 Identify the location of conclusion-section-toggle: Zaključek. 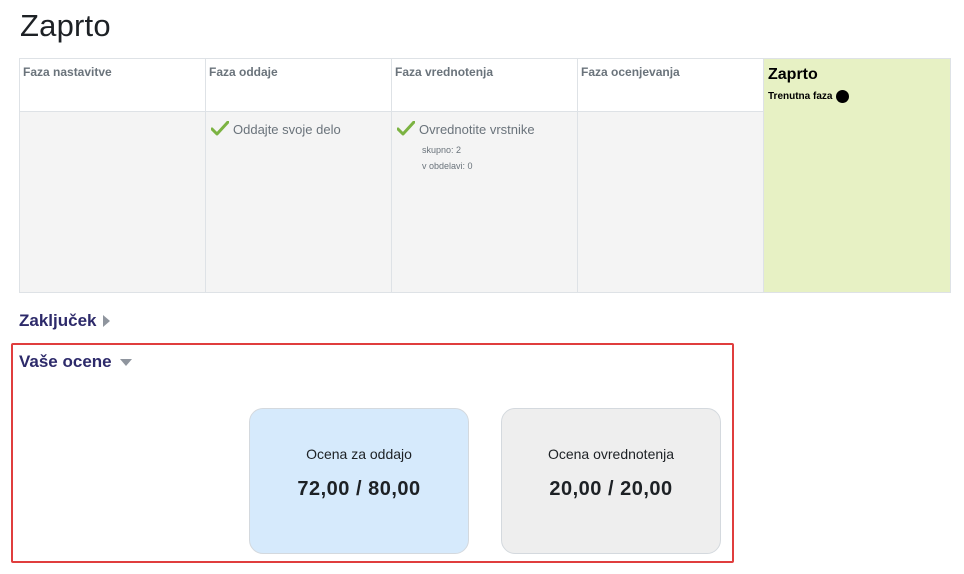
(64, 321).